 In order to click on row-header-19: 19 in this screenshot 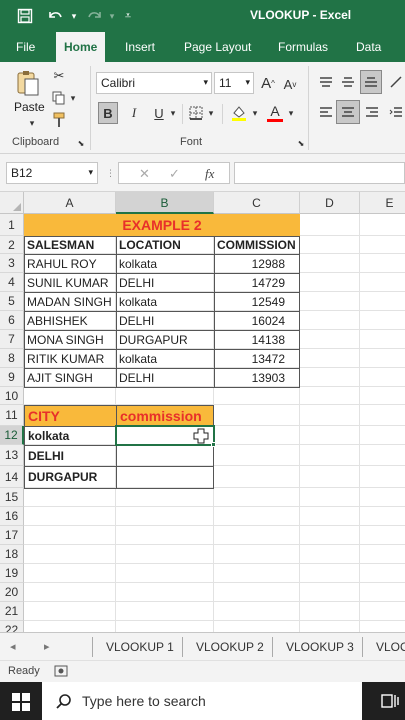, I will do `click(12, 573)`.